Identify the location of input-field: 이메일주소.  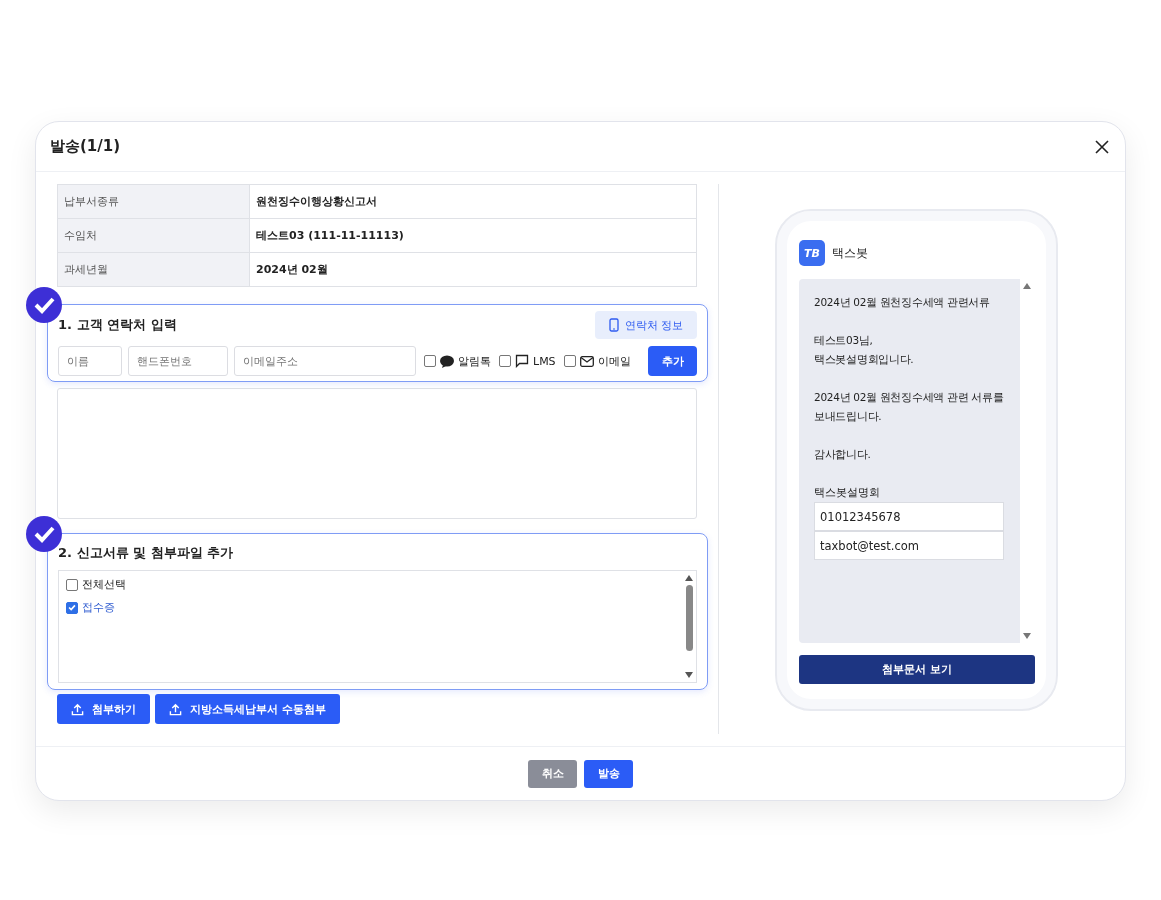
(325, 361).